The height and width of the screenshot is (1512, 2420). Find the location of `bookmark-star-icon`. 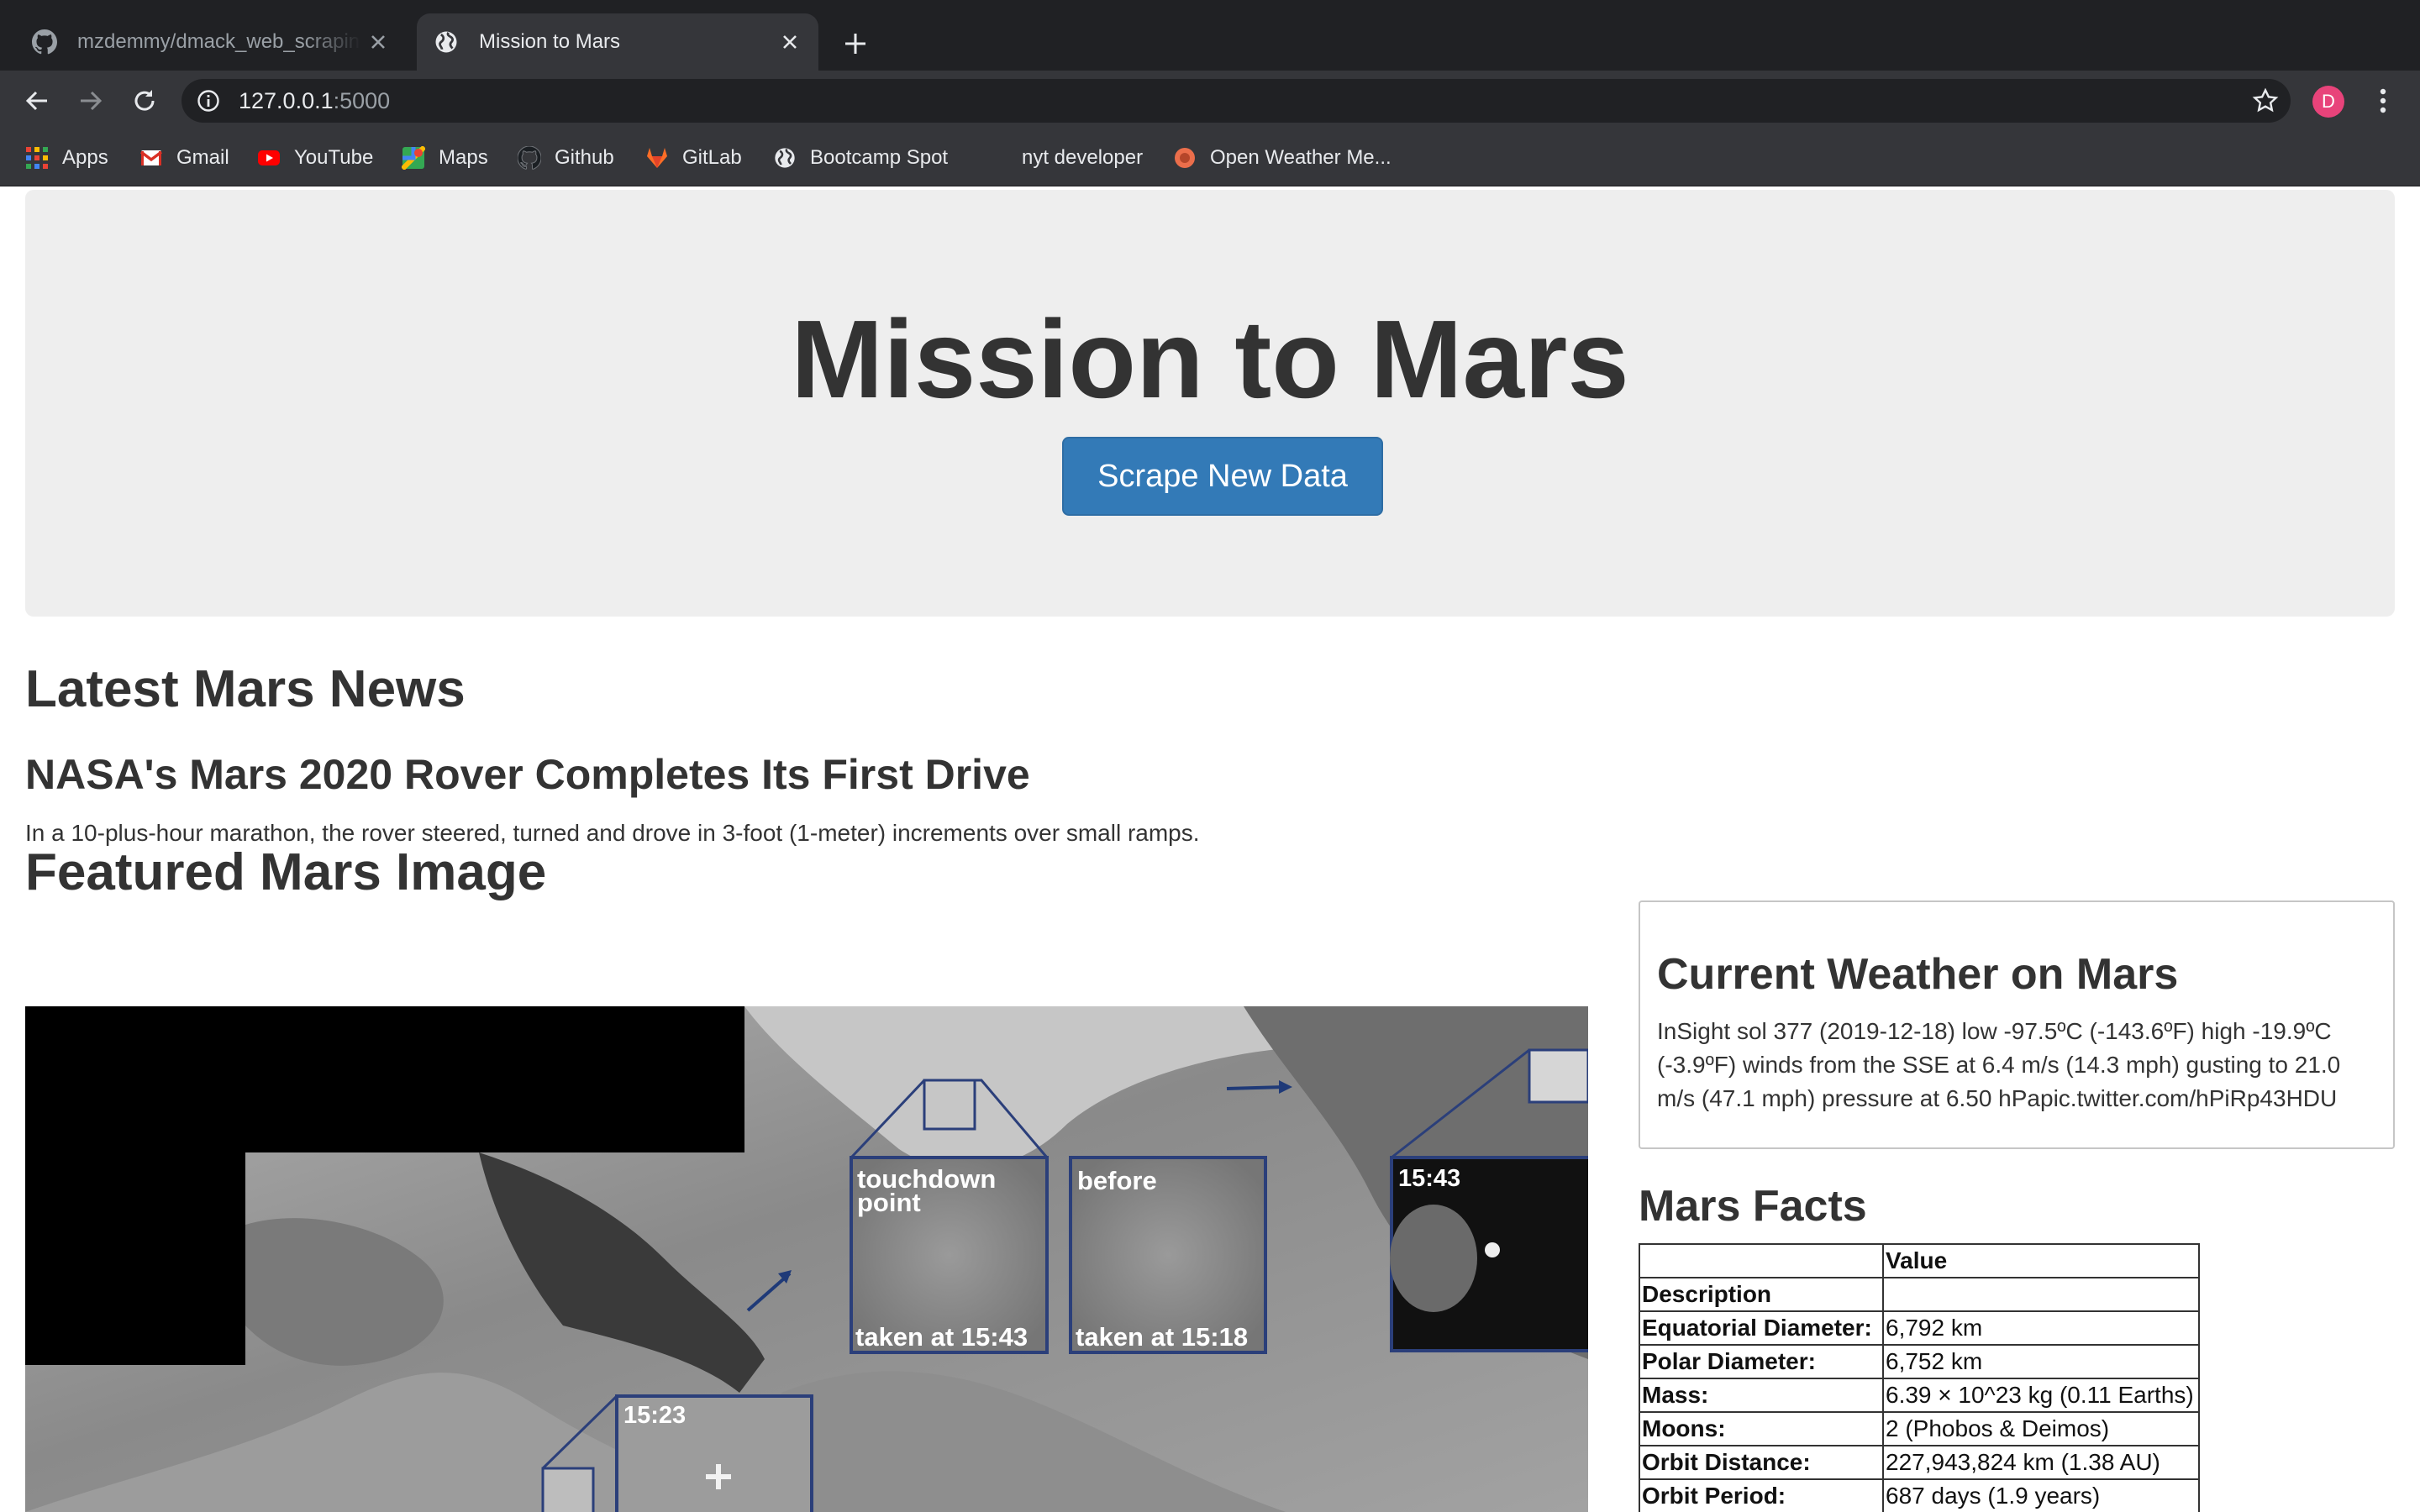

bookmark-star-icon is located at coordinates (2266, 100).